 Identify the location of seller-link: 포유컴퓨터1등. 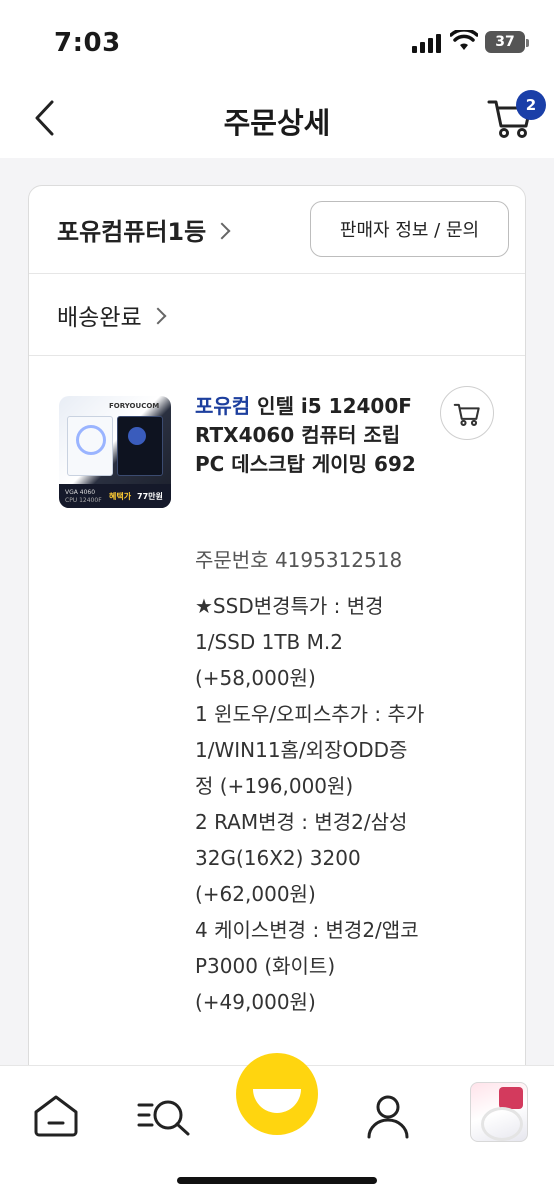
(144, 229).